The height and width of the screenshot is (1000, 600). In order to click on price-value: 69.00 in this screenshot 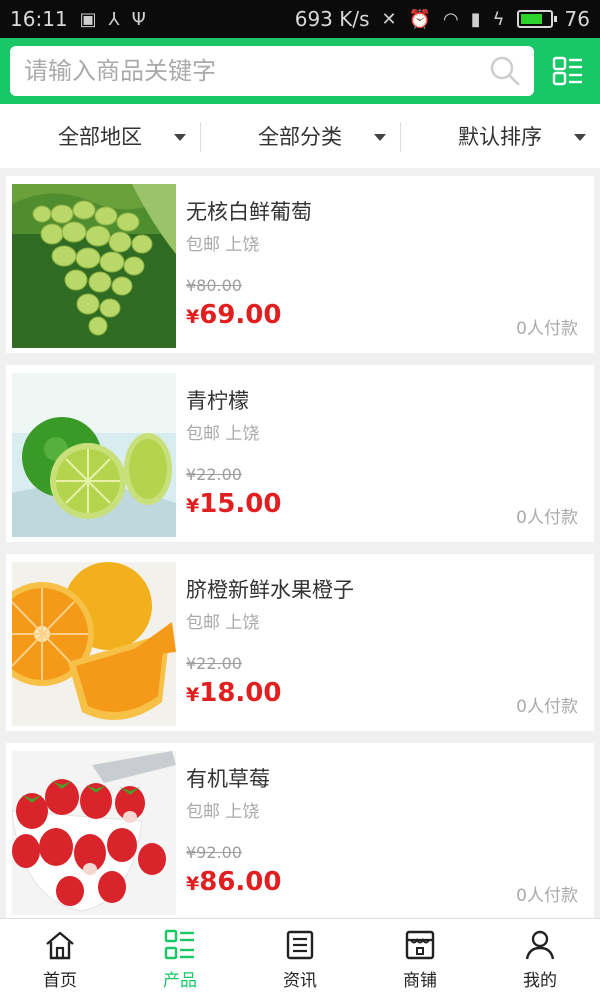, I will do `click(240, 315)`.